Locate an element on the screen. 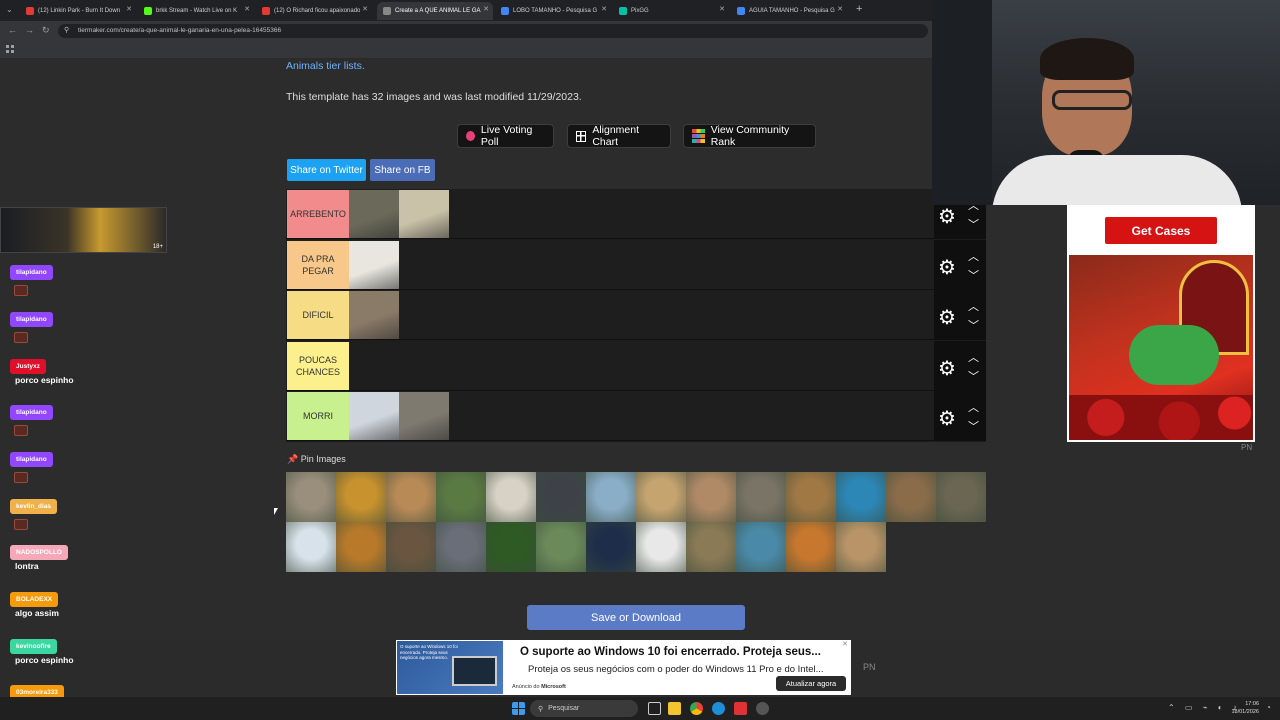 This screenshot has width=1280, height=720. share-twitter-button: Share on Twitter is located at coordinates (326, 170).